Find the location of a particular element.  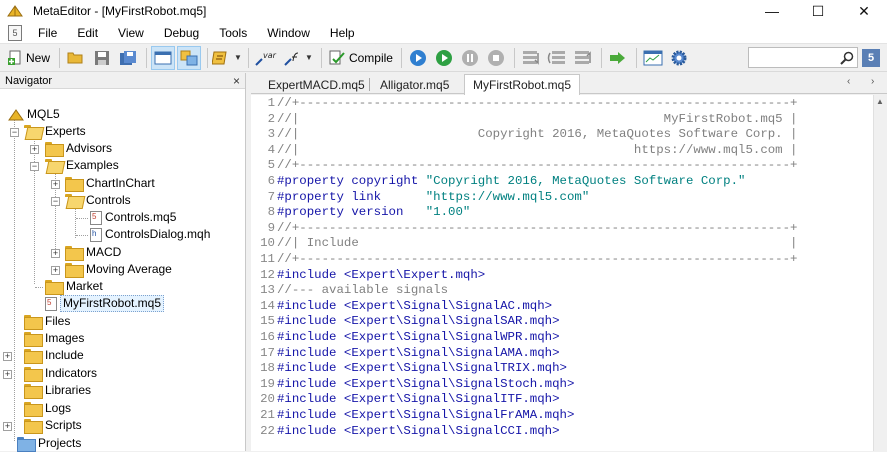

tree-item-logs: Logs is located at coordinates (47, 408).